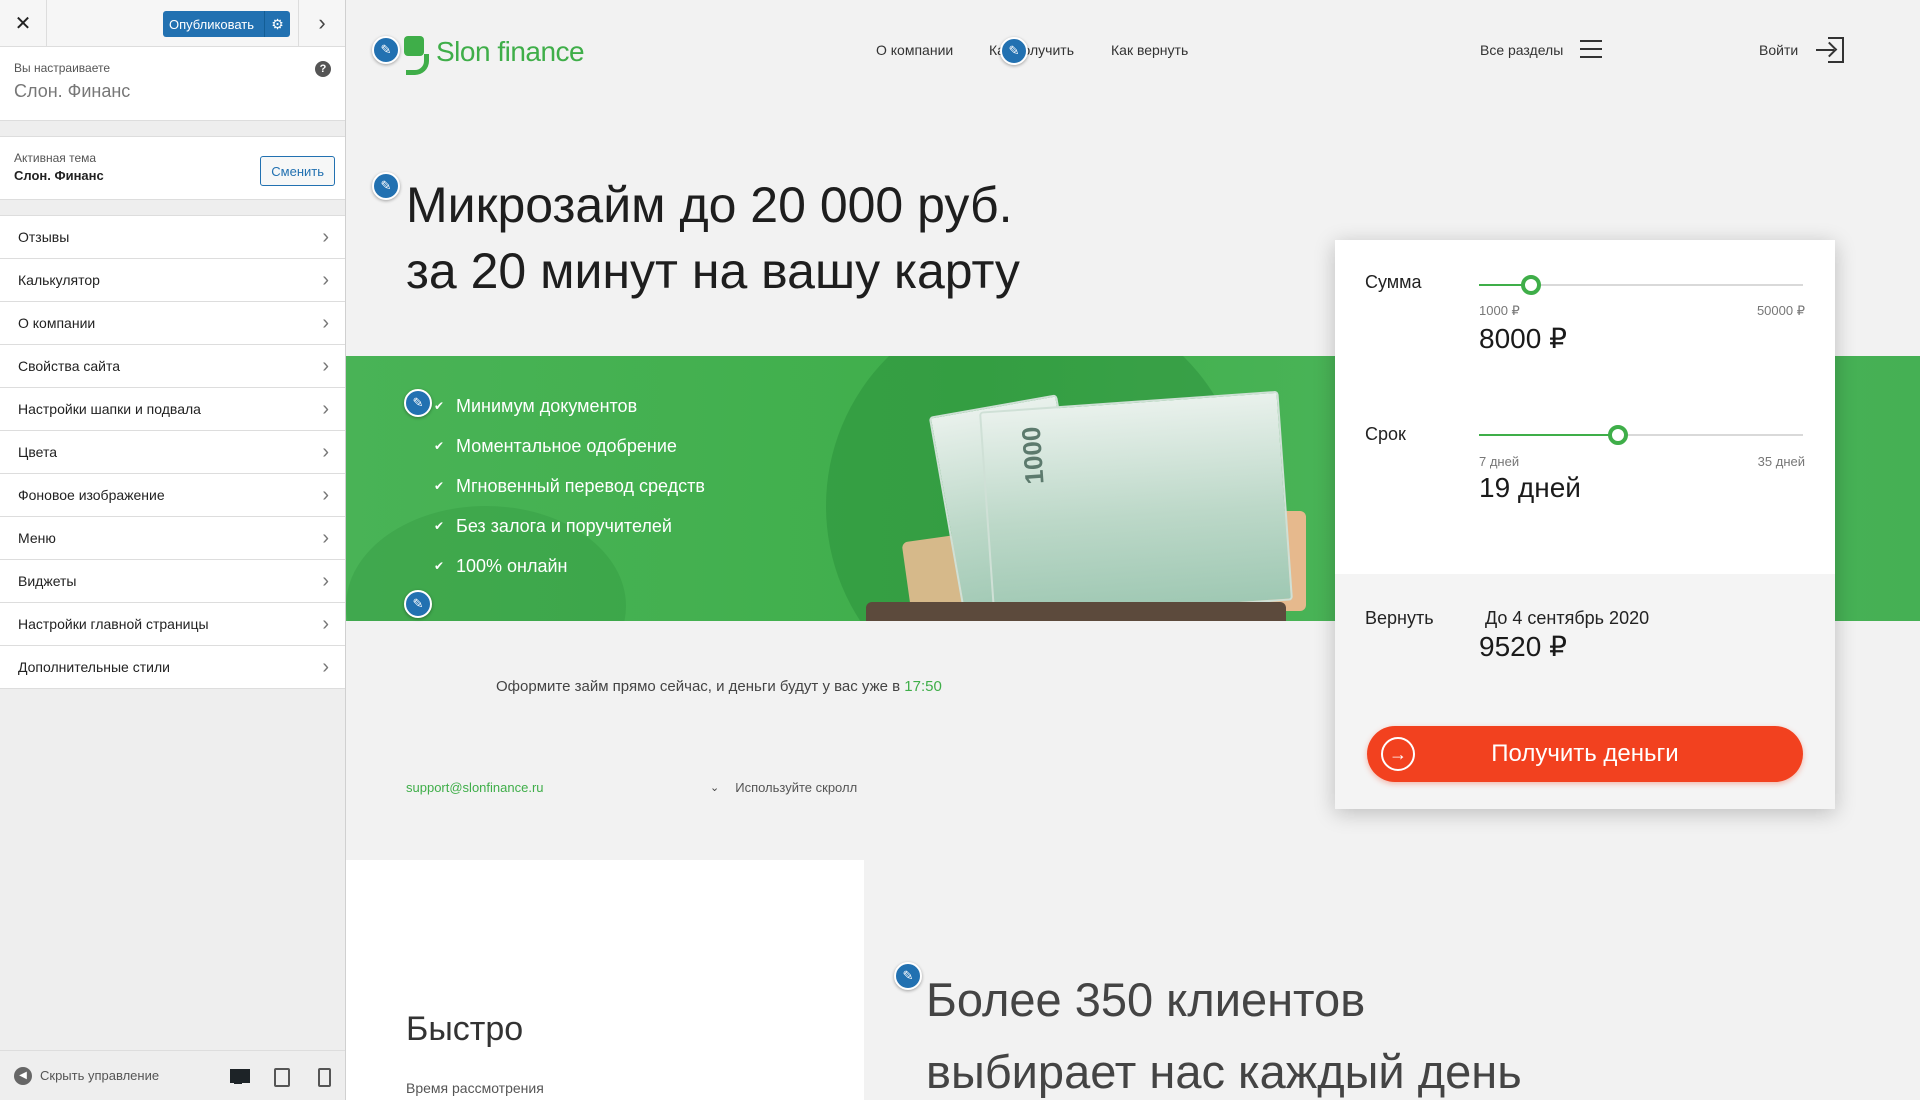  Describe the element at coordinates (465, 1029) in the screenshot. I see `fast-title: Быстро` at that location.